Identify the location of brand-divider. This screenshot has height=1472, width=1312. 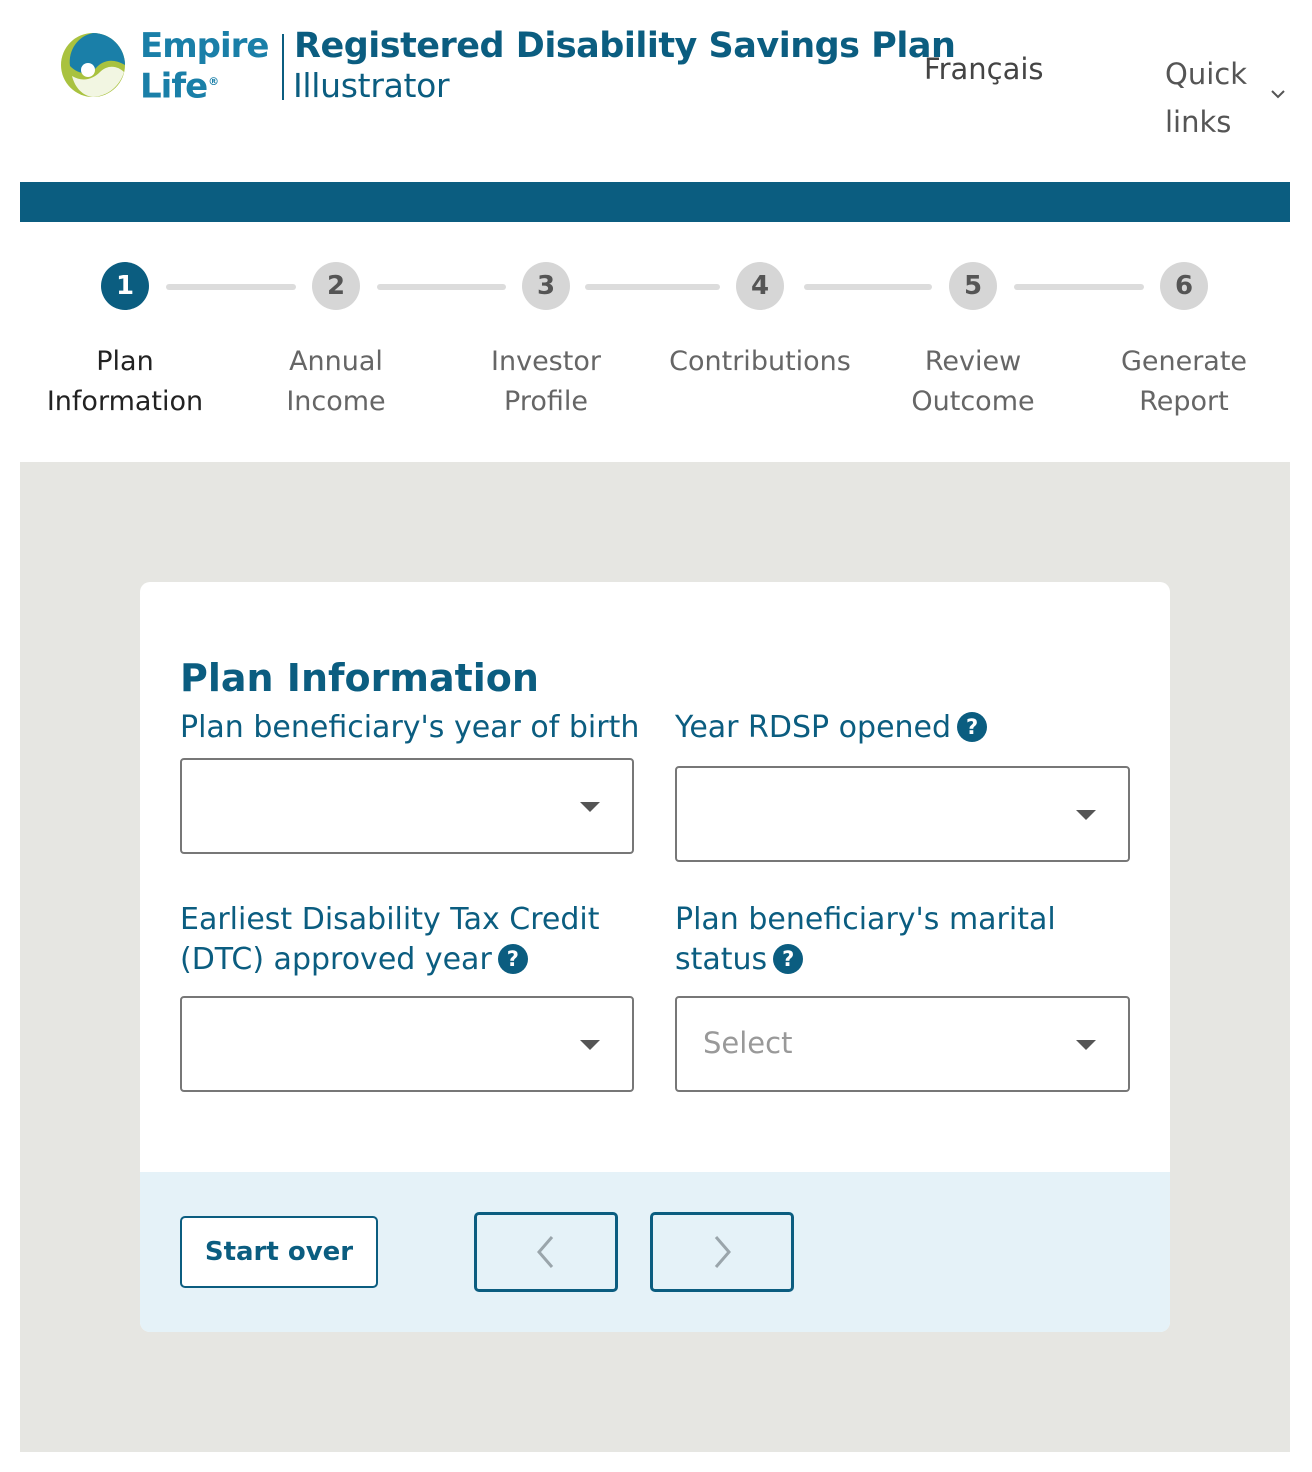
(283, 67).